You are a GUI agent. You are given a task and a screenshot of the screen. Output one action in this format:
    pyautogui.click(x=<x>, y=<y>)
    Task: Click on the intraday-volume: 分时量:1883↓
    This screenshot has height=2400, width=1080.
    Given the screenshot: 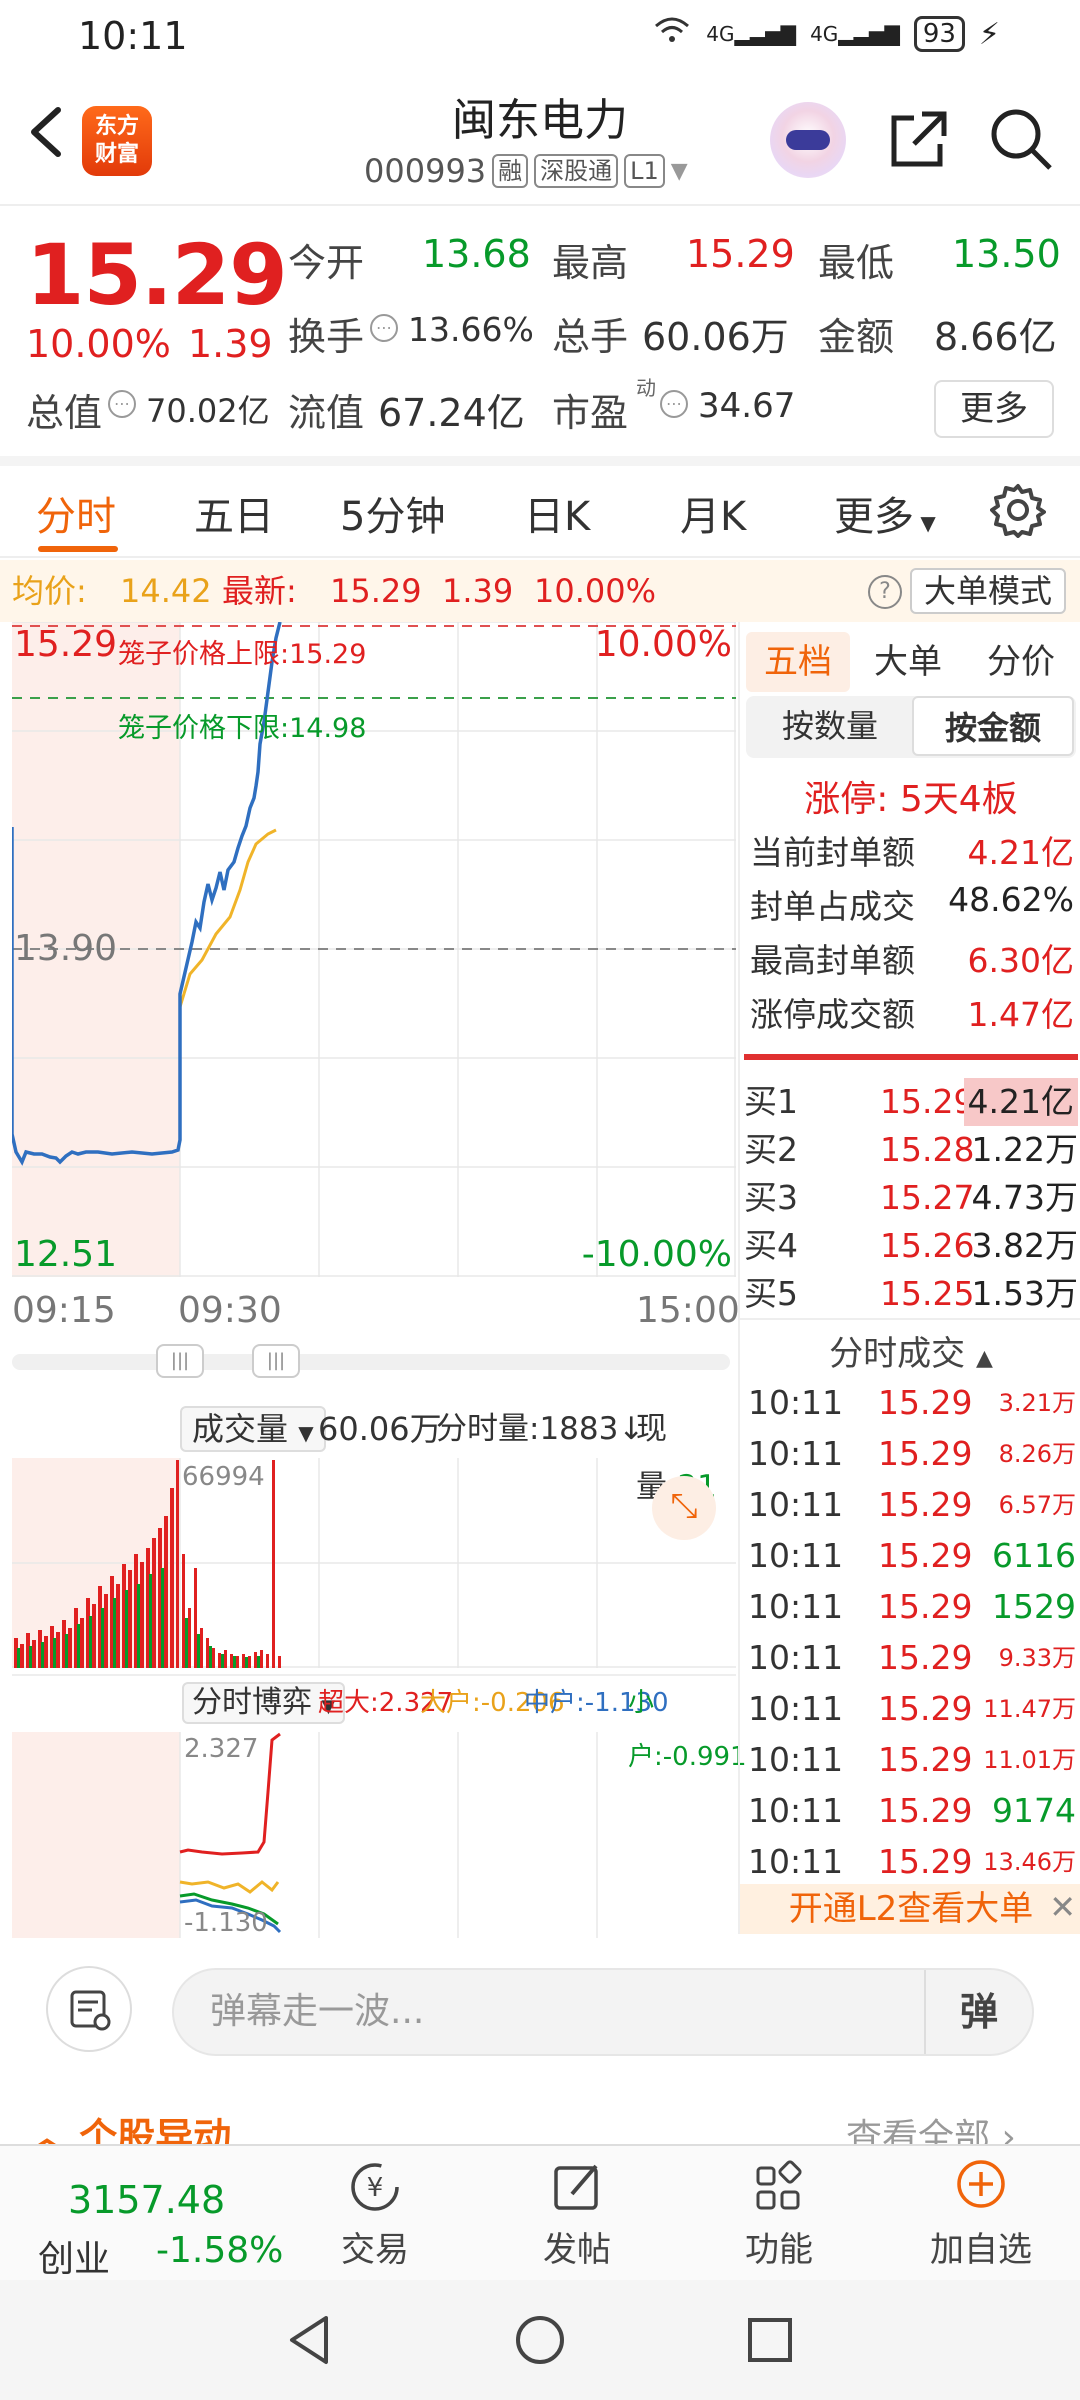 What is the action you would take?
    pyautogui.click(x=540, y=1429)
    